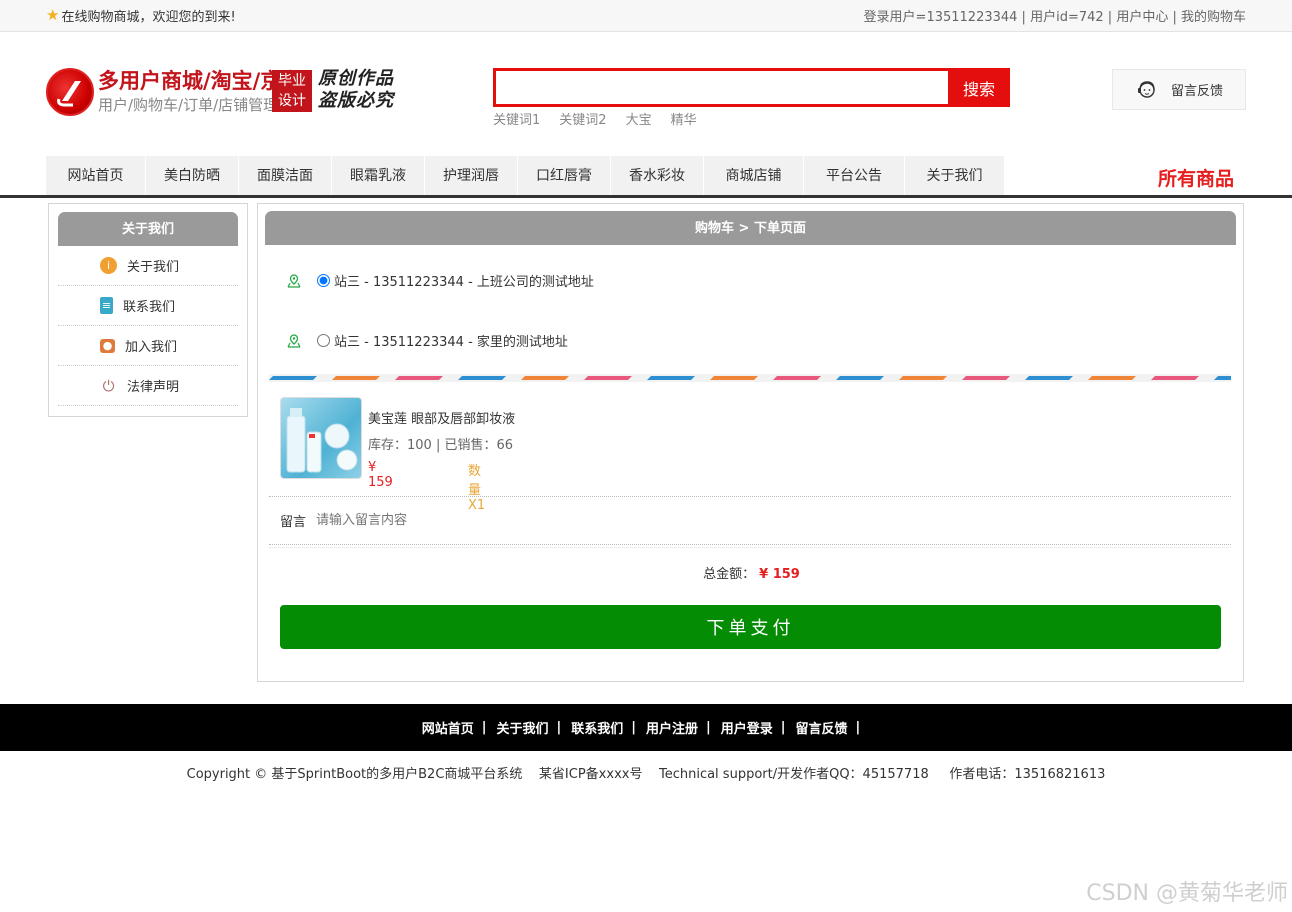  Describe the element at coordinates (1213, 17) in the screenshot. I see `my-cart-link: 我的购物车` at that location.